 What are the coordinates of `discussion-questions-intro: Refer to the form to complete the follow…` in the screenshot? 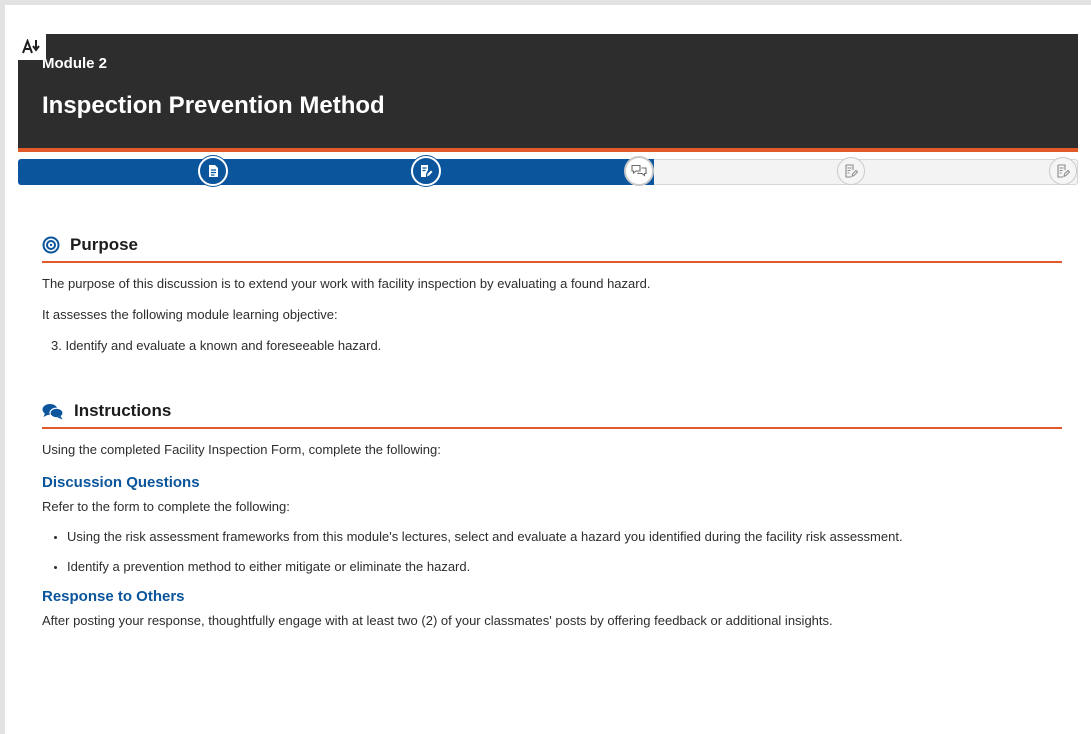 It's located at (166, 506).